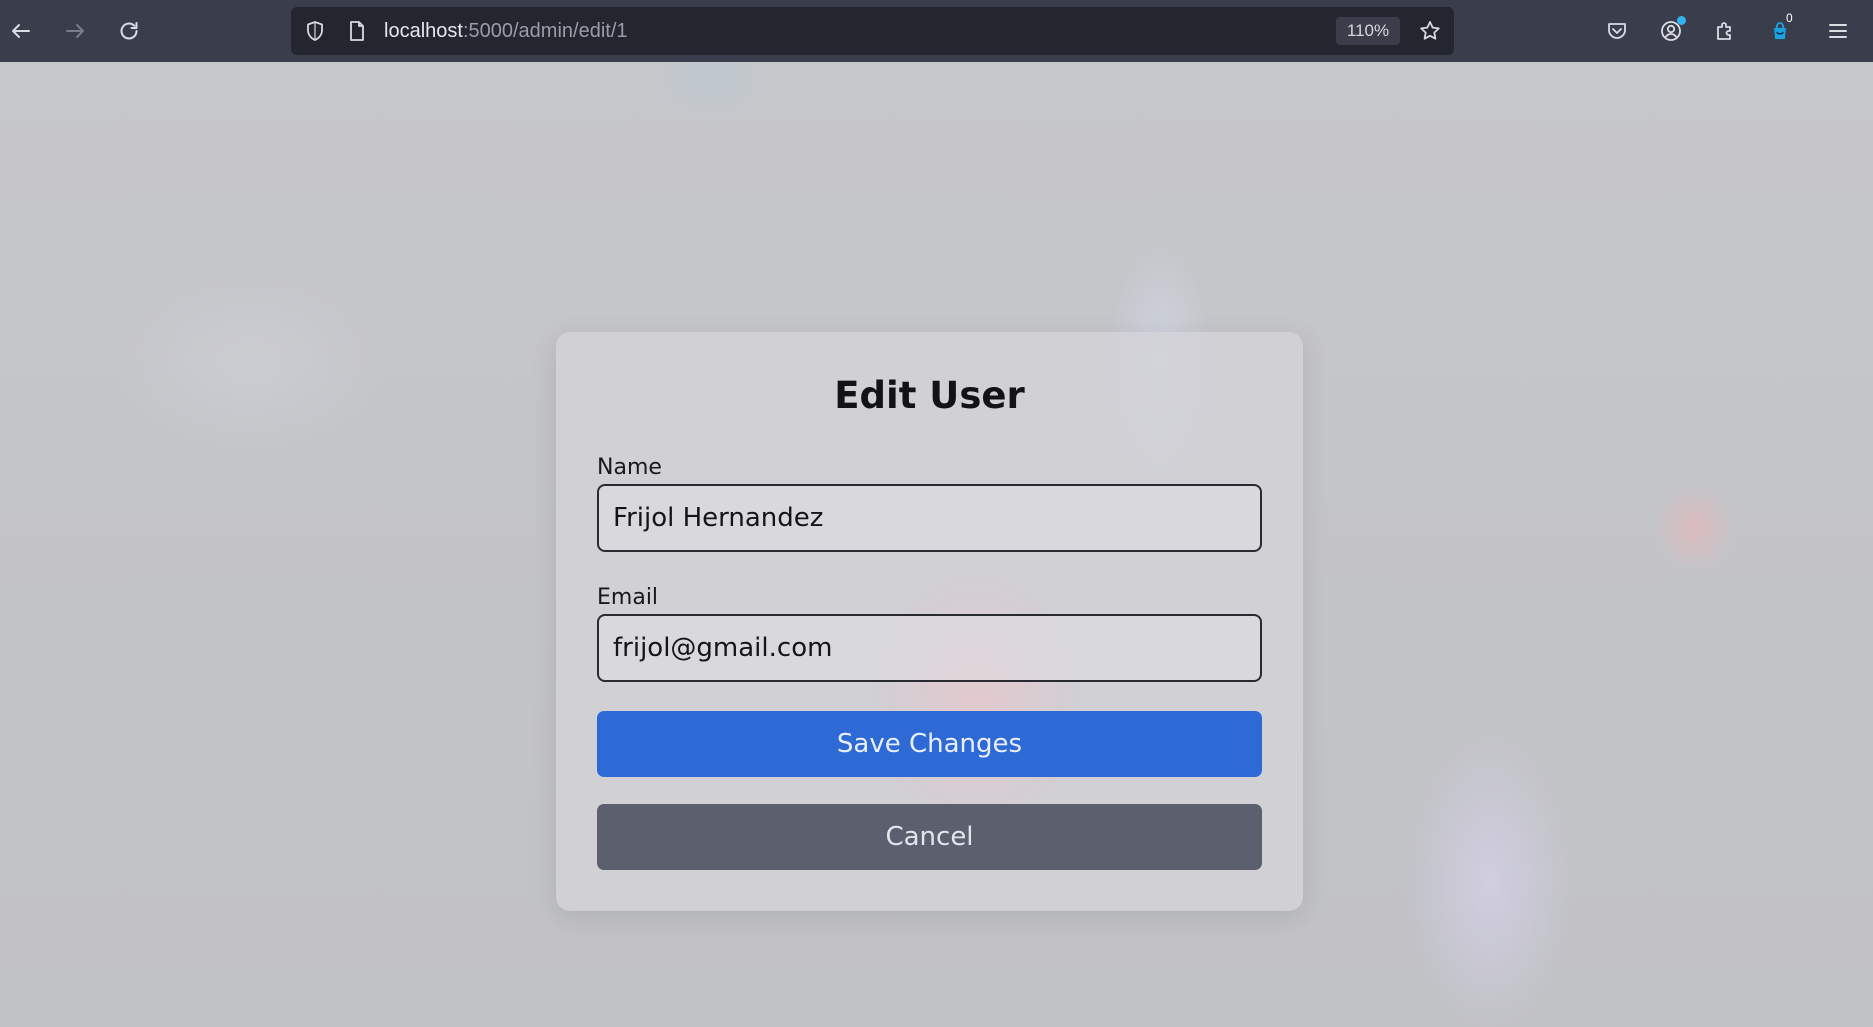 The height and width of the screenshot is (1027, 1873). Describe the element at coordinates (1368, 31) in the screenshot. I see `zoom-level-button: 110%` at that location.